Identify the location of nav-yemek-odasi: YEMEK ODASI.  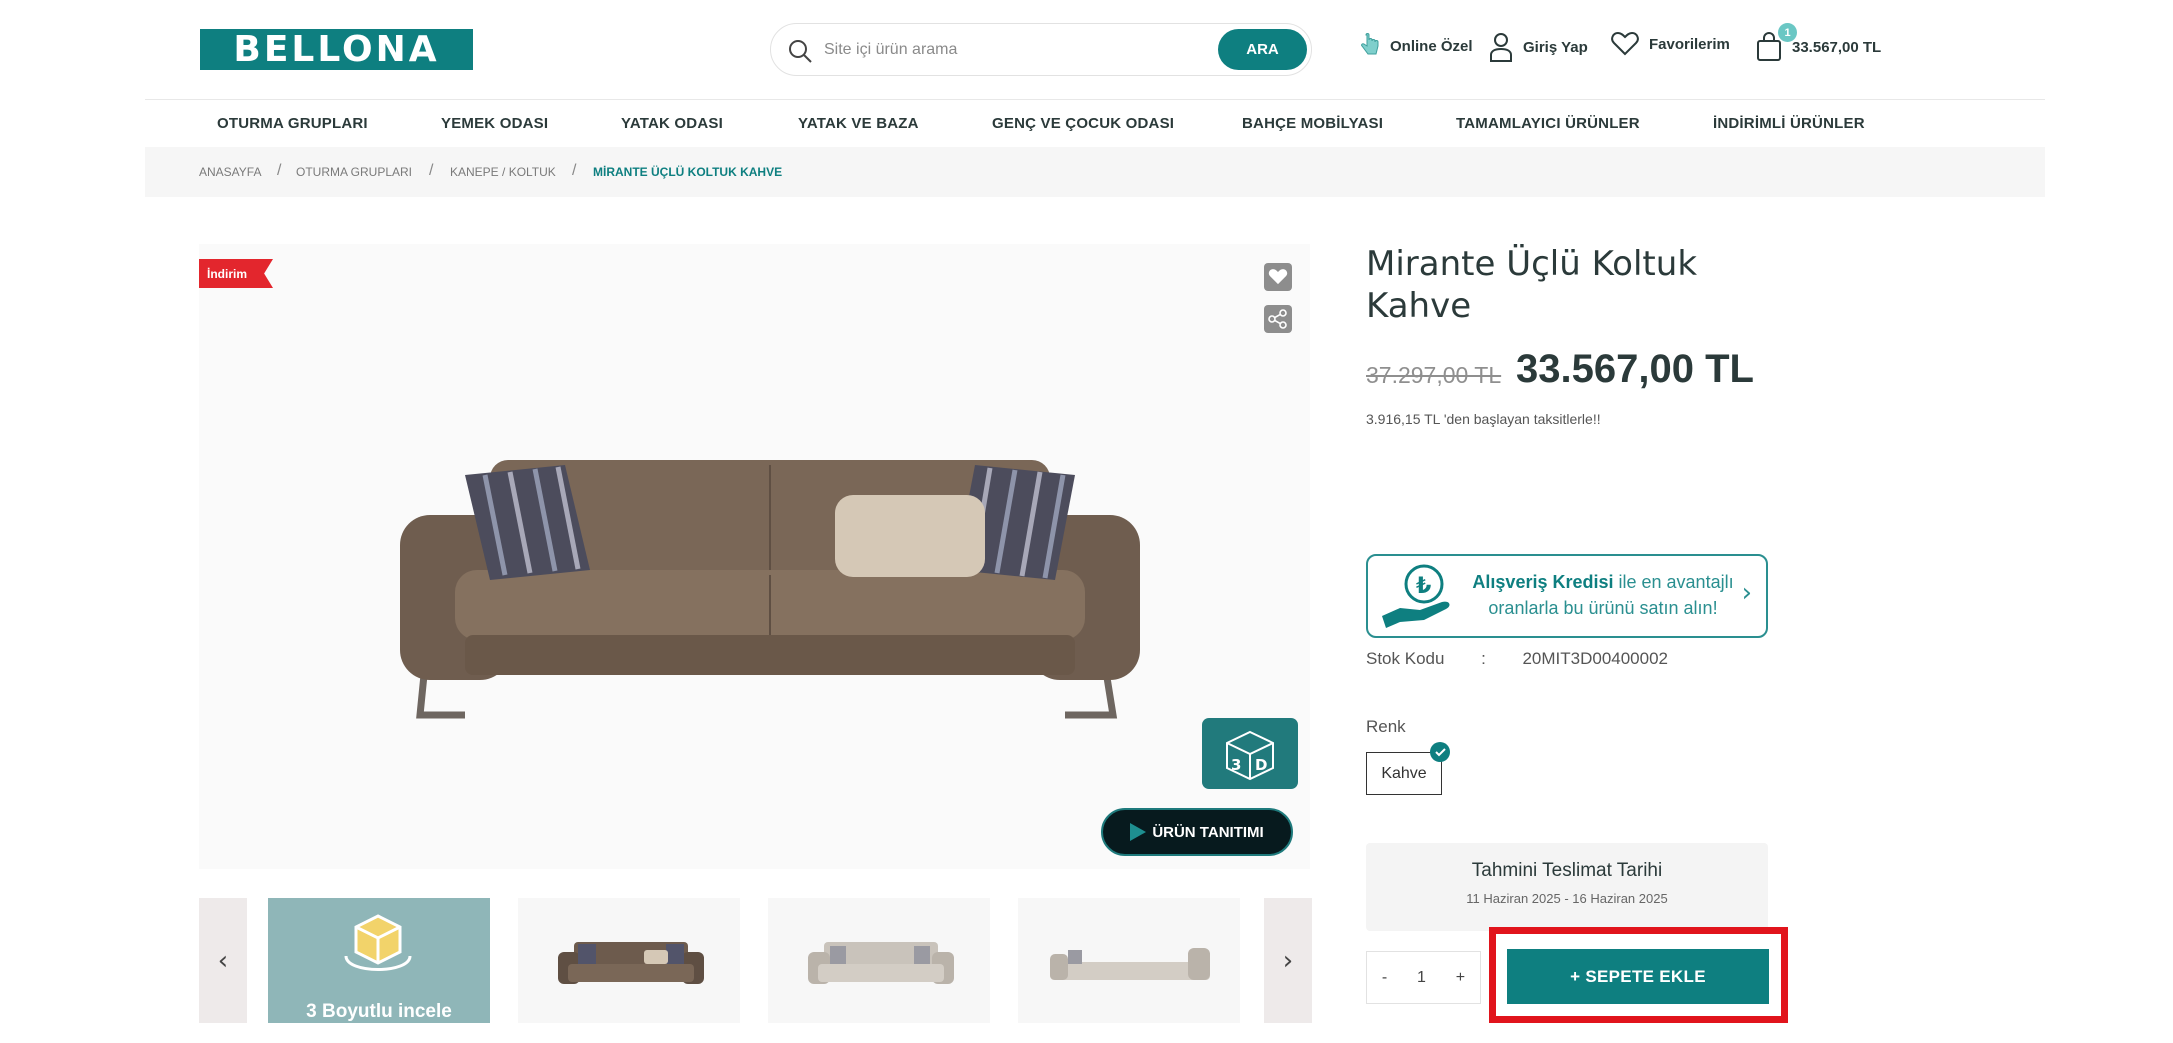
(494, 123).